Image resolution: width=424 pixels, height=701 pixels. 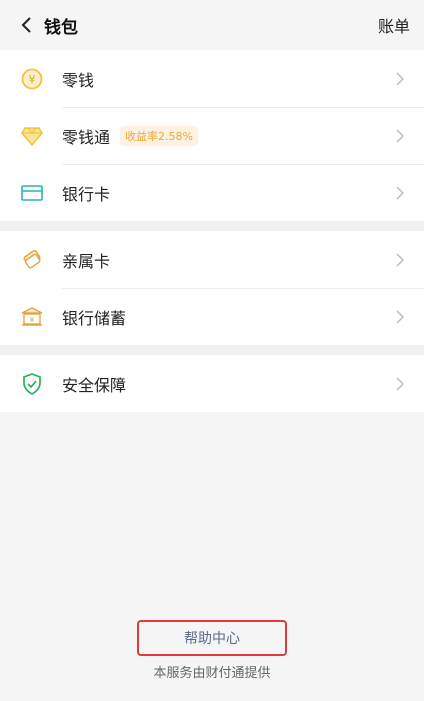 I want to click on list-item-bank-savings: ¥ 银行储蓄, so click(x=212, y=316).